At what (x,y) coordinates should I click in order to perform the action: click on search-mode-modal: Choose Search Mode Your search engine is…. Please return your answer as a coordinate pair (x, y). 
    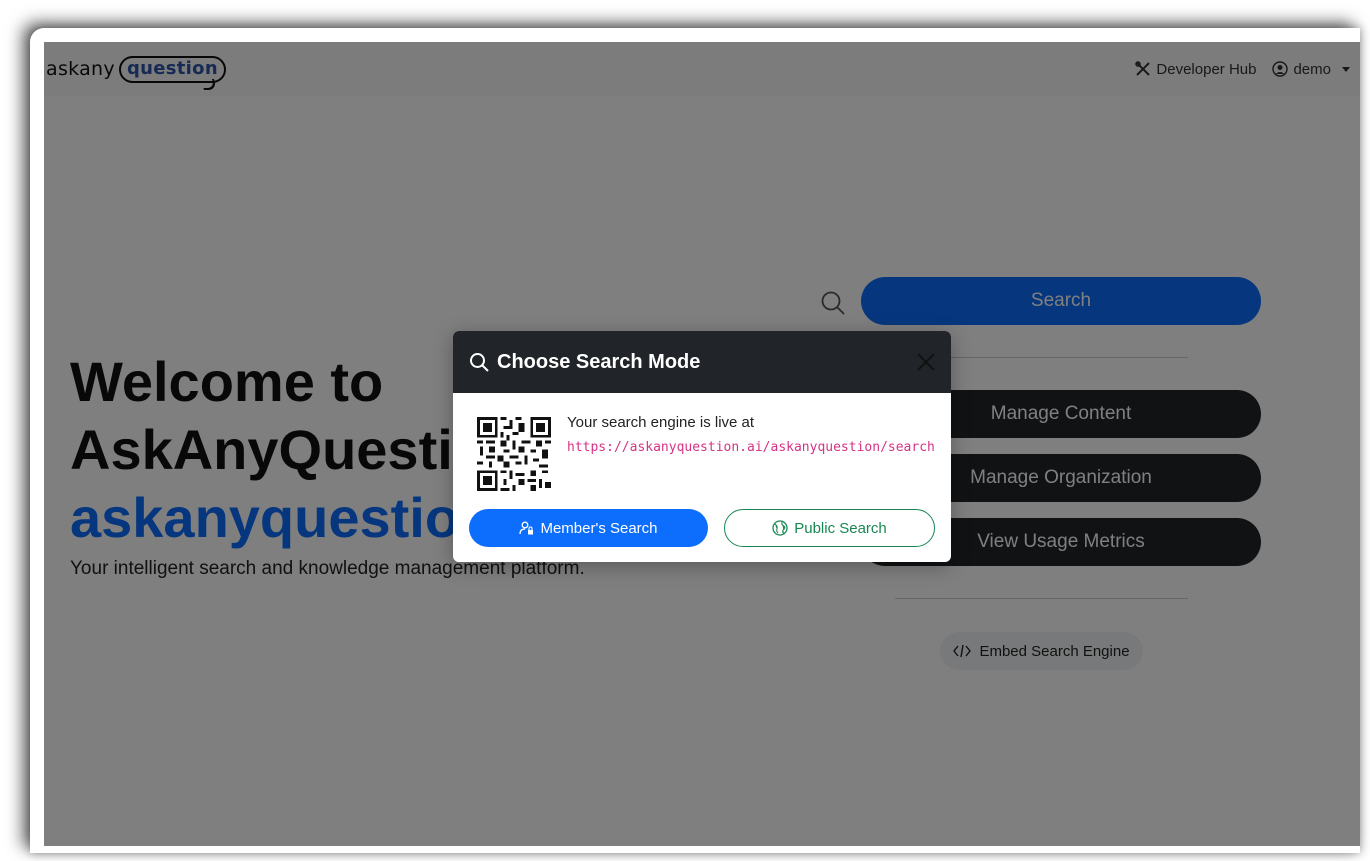
    Looking at the image, I should click on (702, 446).